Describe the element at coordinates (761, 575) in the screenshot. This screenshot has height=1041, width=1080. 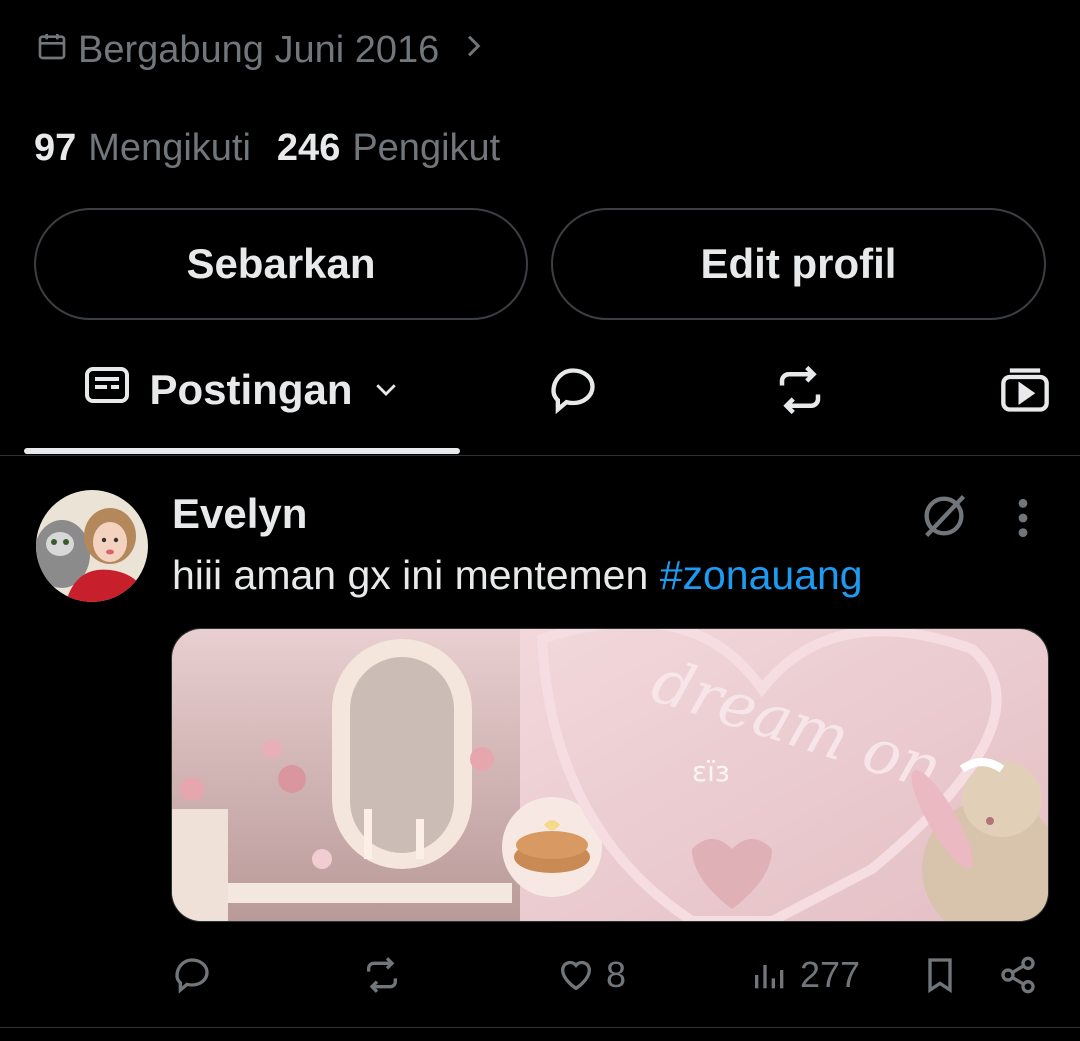
I see `hashtag-link: #zonauang` at that location.